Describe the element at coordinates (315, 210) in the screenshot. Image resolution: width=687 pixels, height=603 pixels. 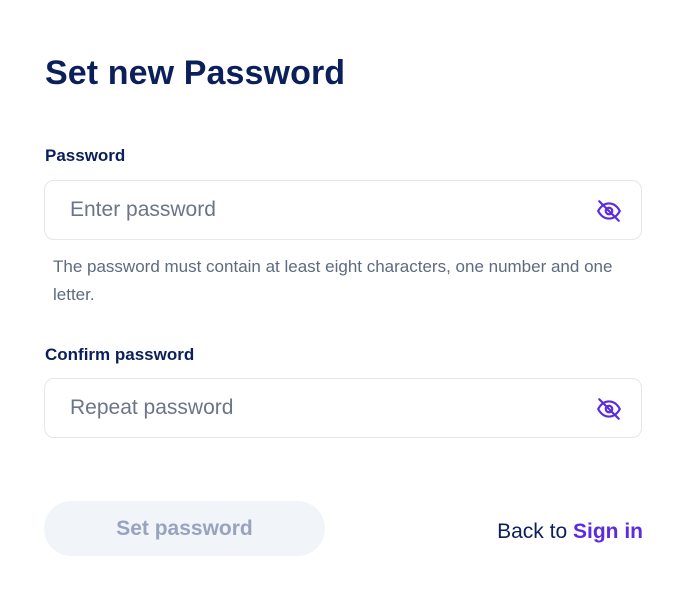
I see `password-input` at that location.